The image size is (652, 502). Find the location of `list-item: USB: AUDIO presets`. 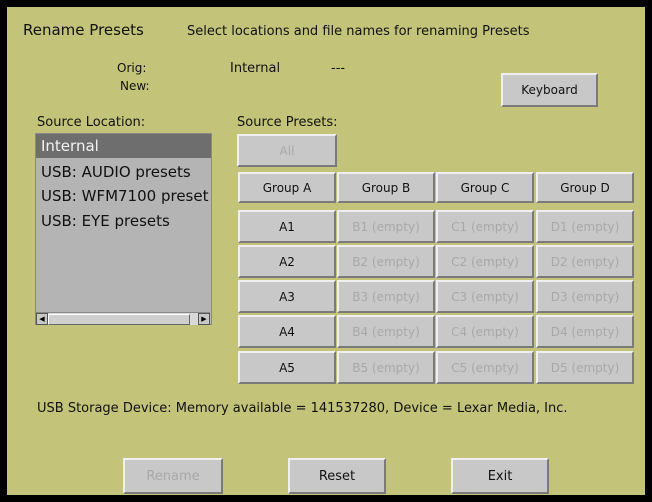

list-item: USB: AUDIO presets is located at coordinates (123, 172).